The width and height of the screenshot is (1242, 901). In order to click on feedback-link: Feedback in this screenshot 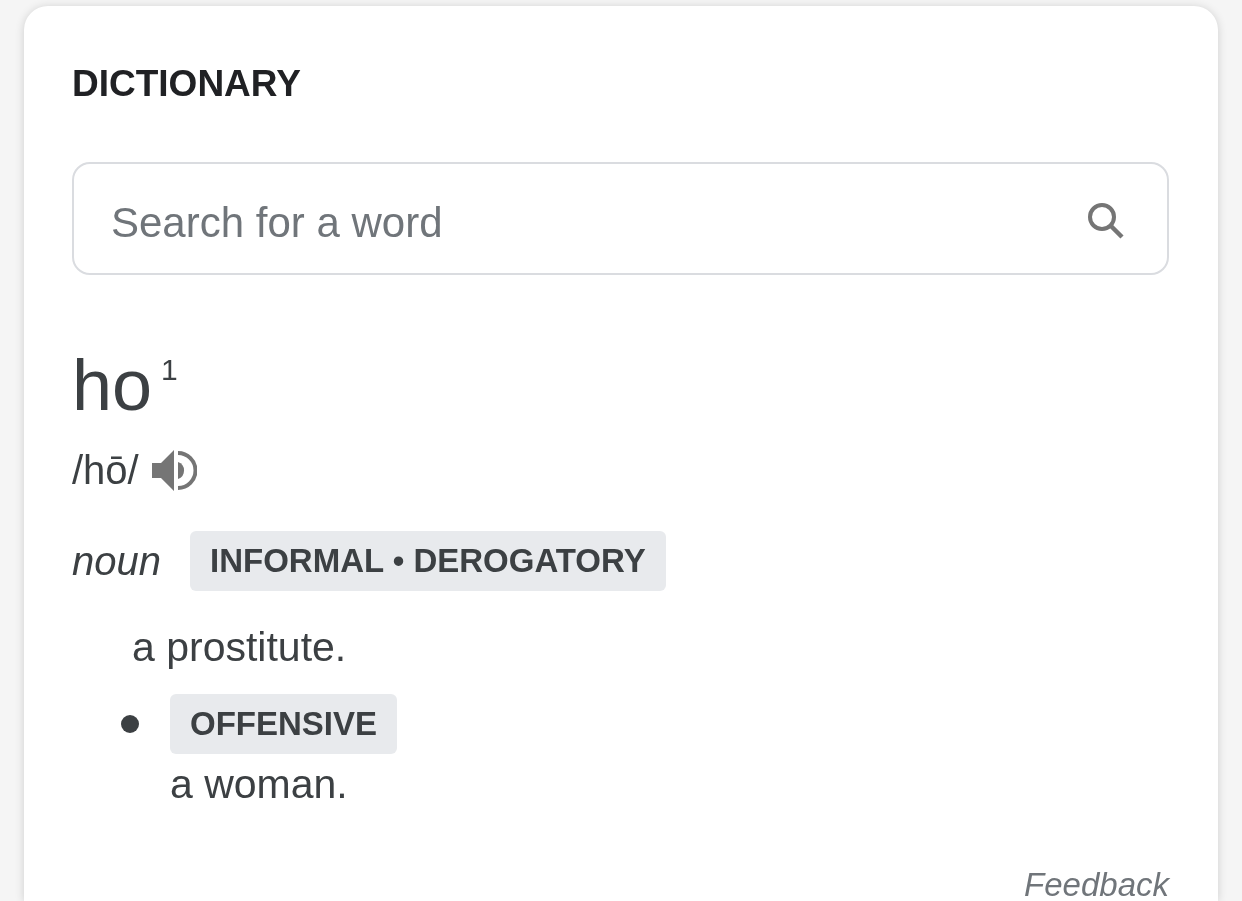, I will do `click(1095, 885)`.